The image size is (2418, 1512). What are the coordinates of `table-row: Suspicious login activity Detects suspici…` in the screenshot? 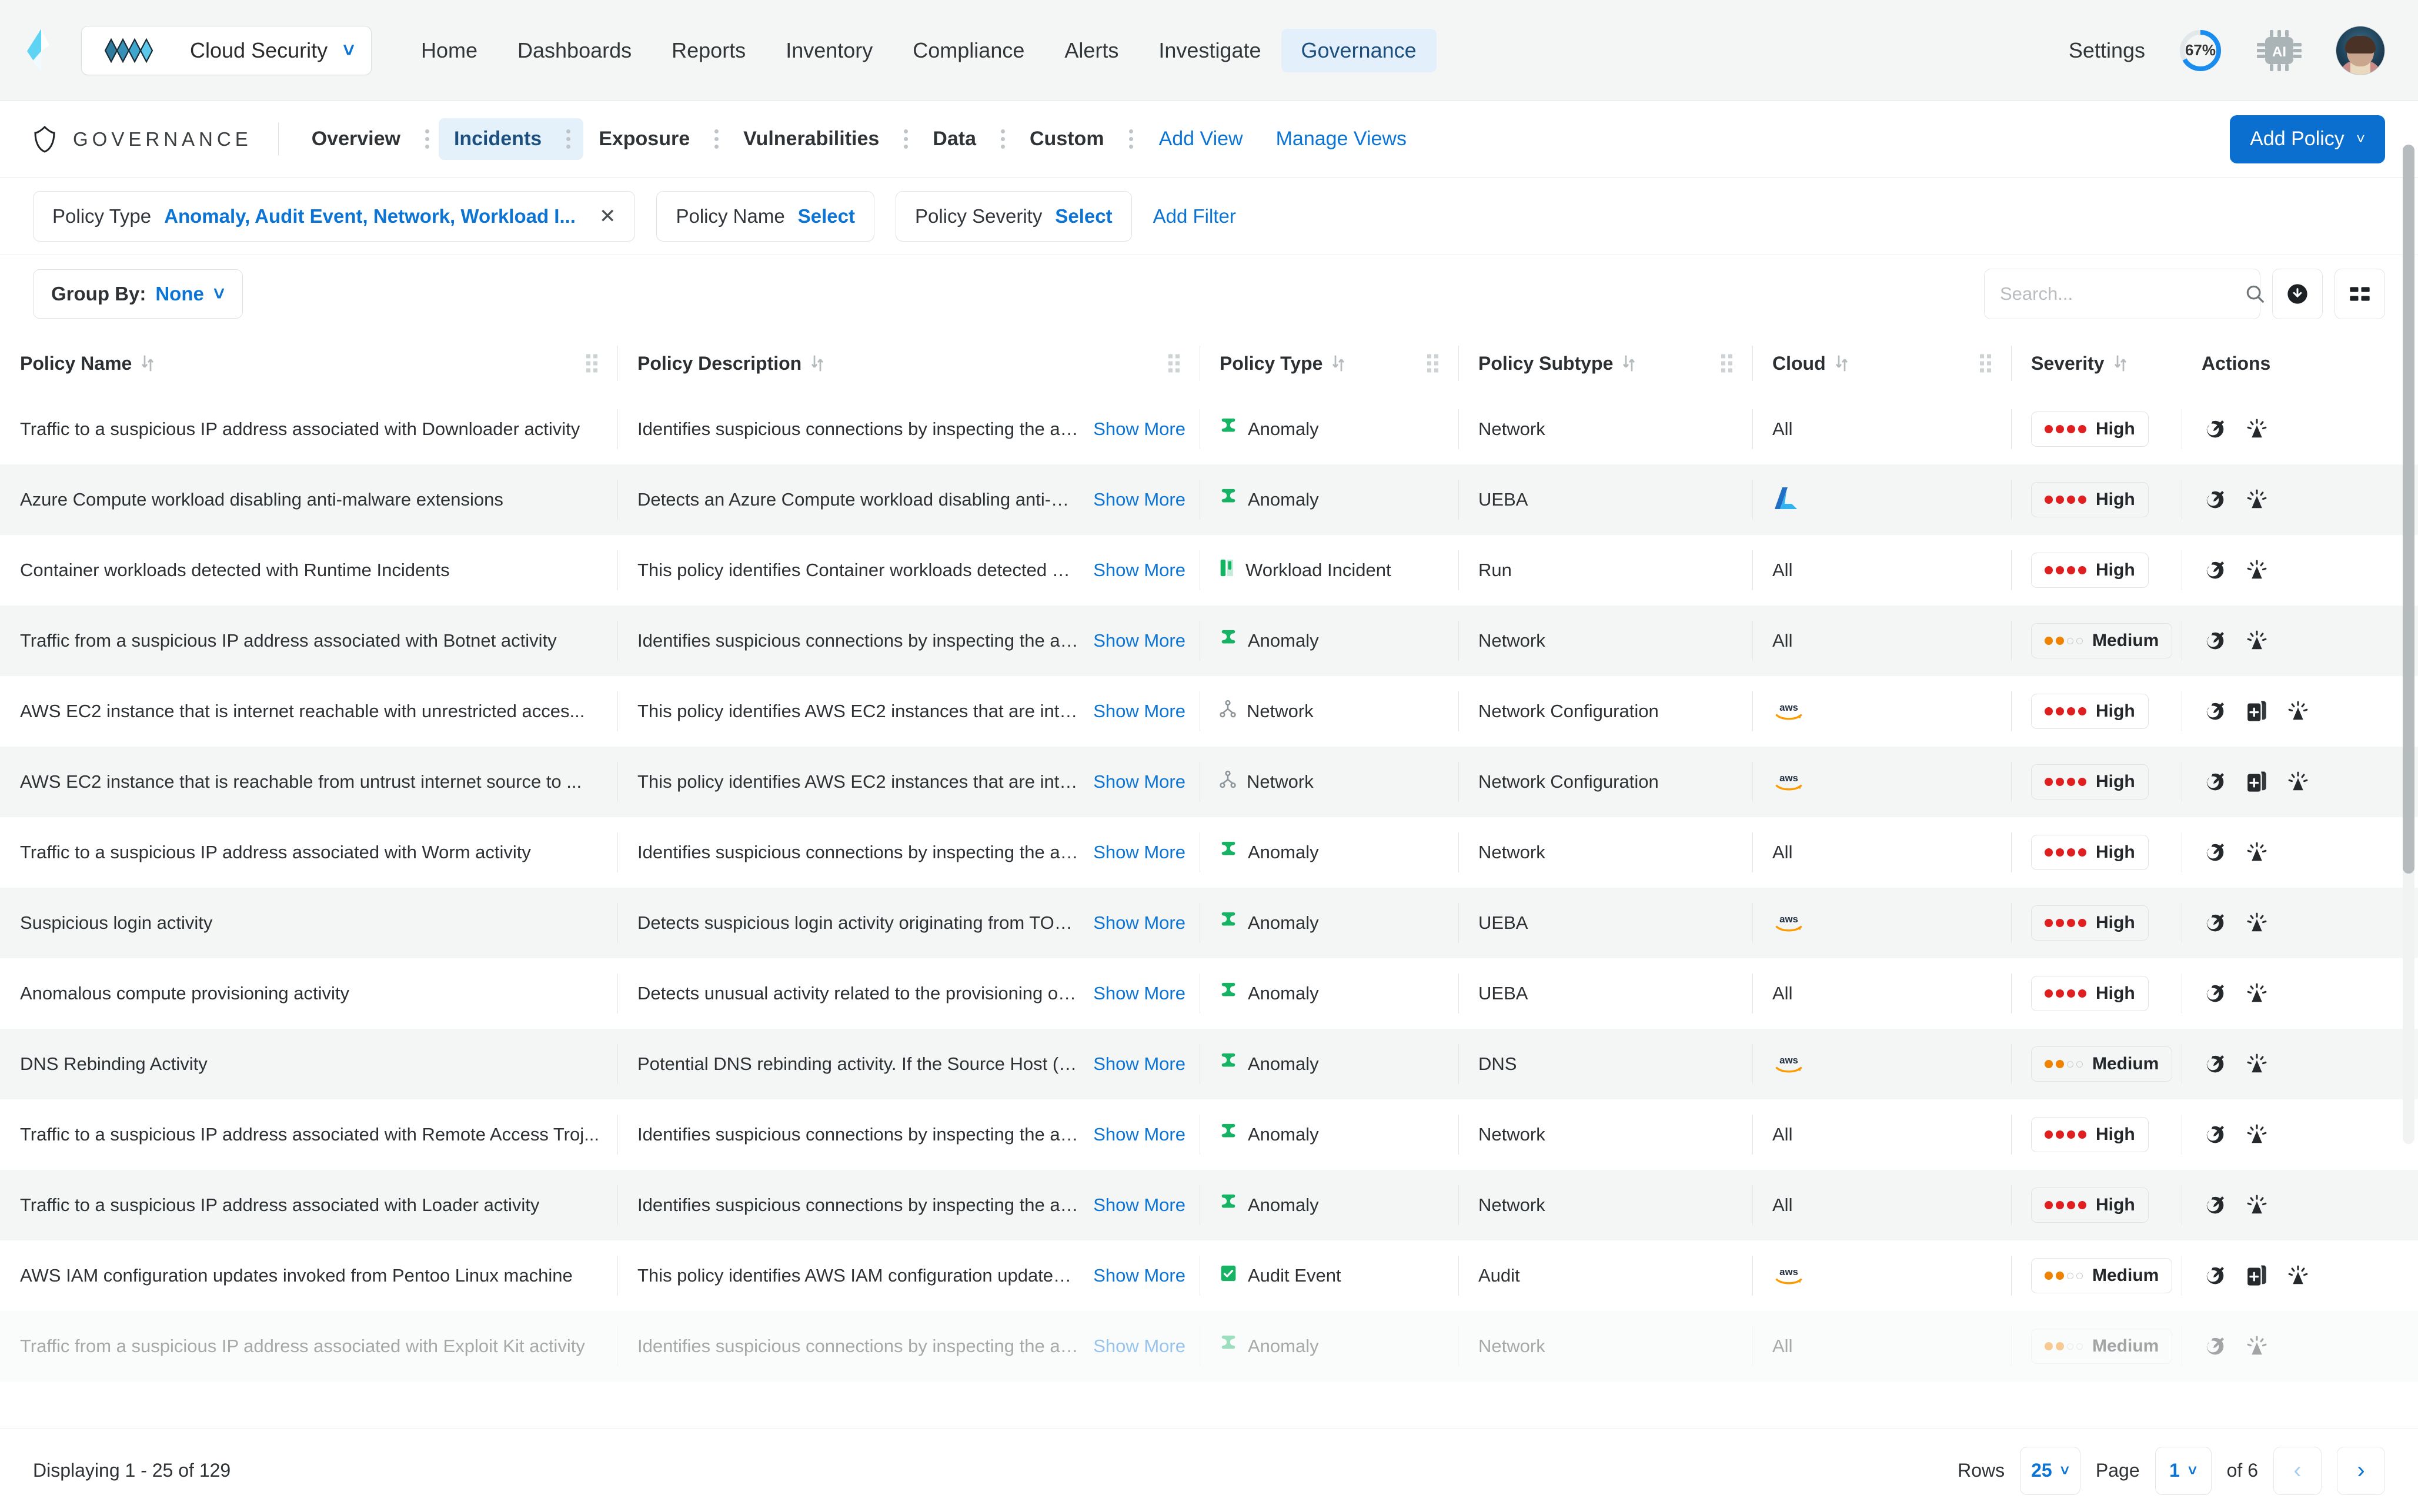 It's located at (1209, 923).